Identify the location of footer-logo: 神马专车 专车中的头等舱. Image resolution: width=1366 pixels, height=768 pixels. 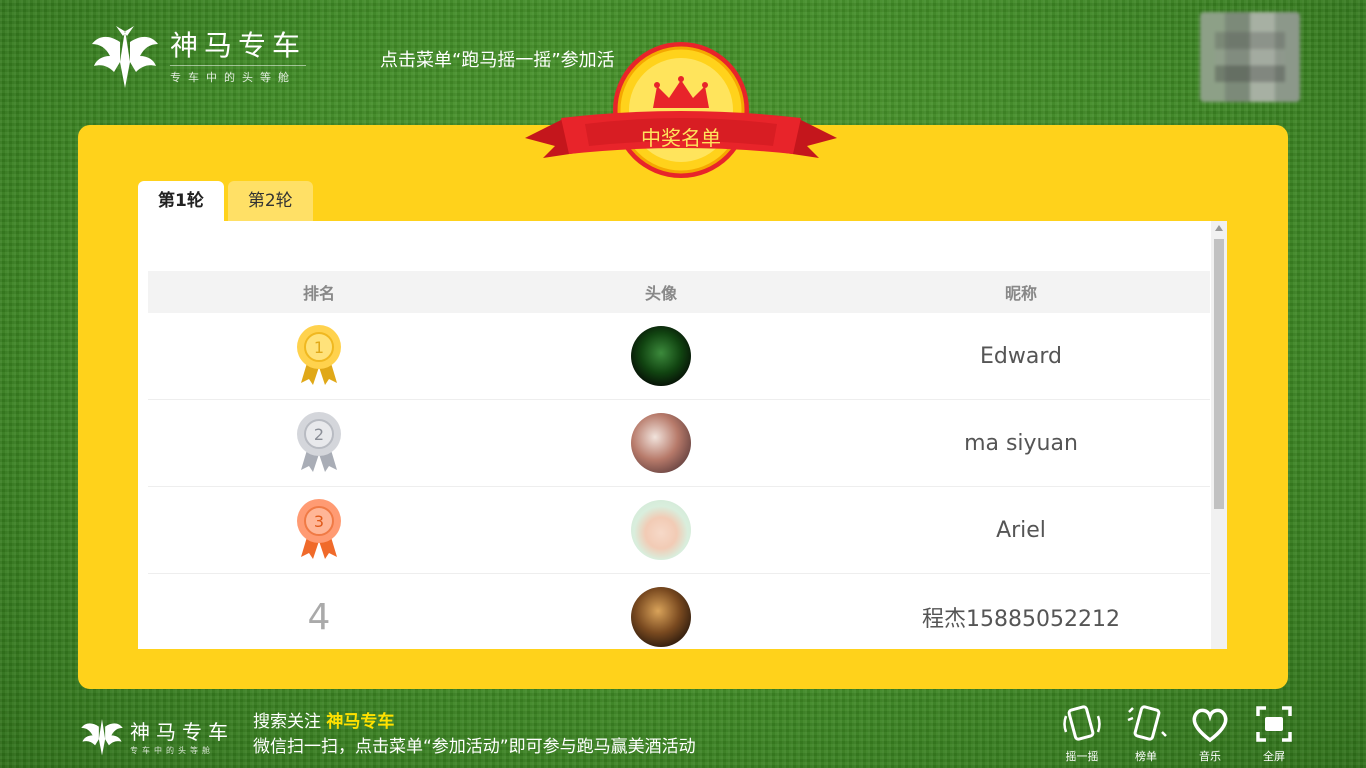
(157, 736).